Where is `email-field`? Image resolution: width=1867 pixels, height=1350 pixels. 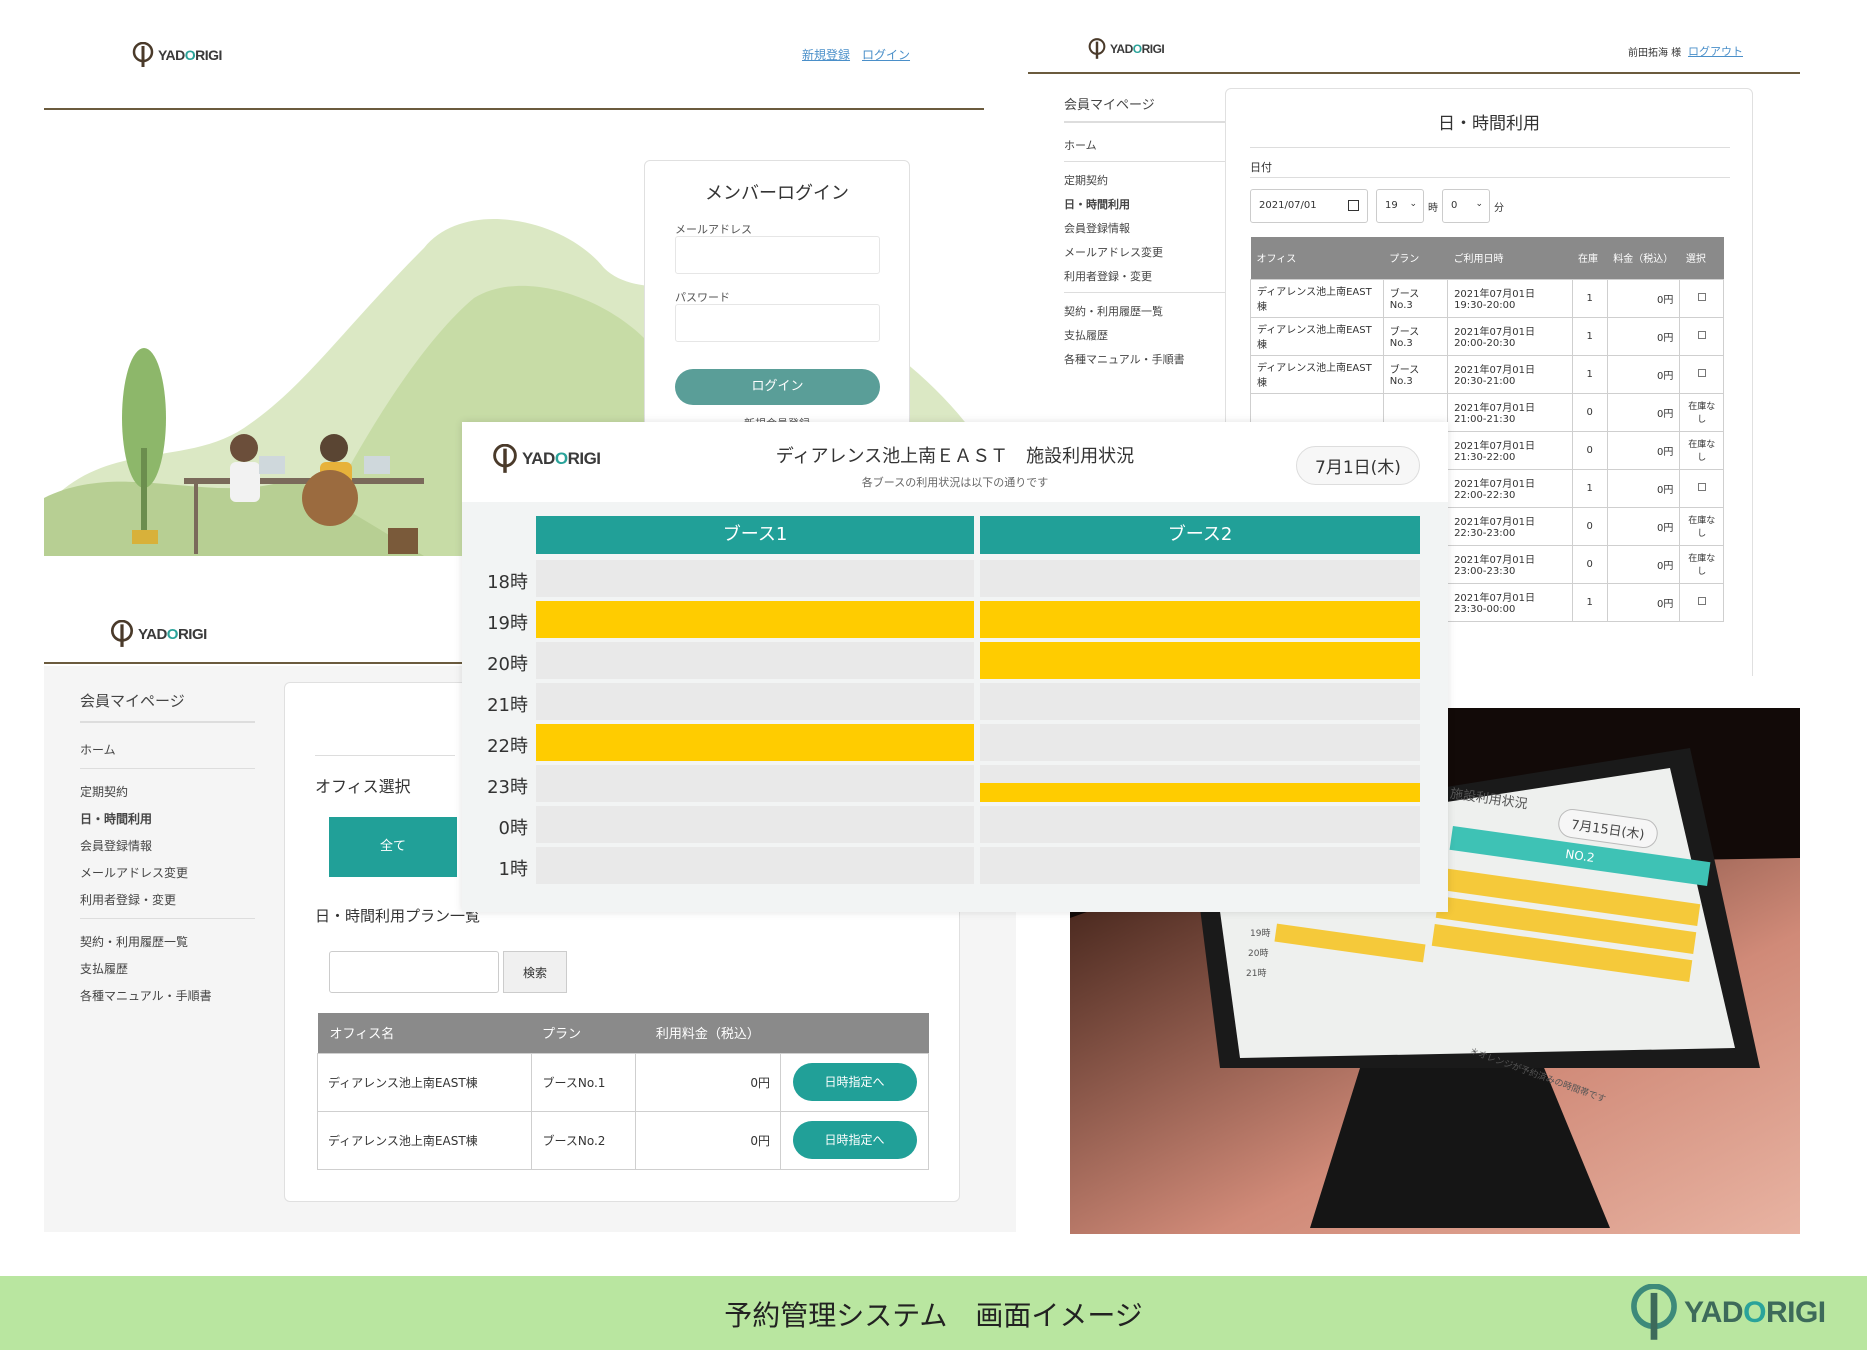
email-field is located at coordinates (777, 255).